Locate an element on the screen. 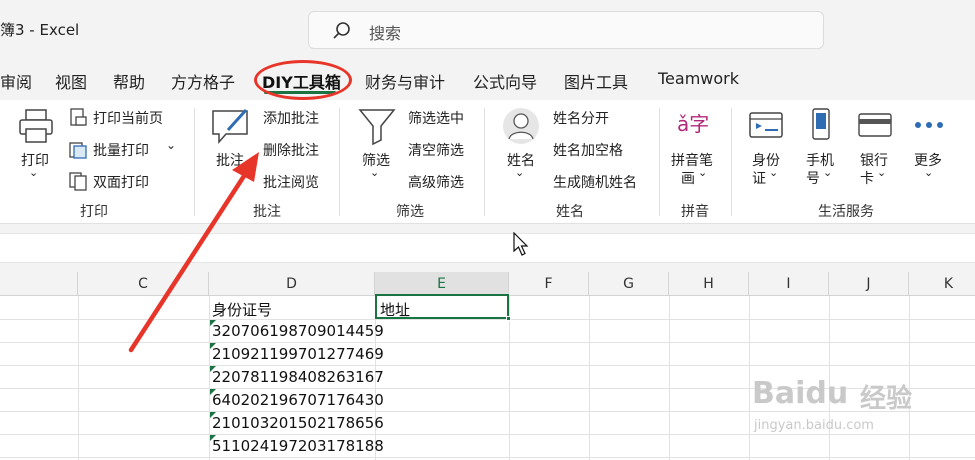 Image resolution: width=975 pixels, height=460 pixels. watermark-brand: Baidu is located at coordinates (800, 393).